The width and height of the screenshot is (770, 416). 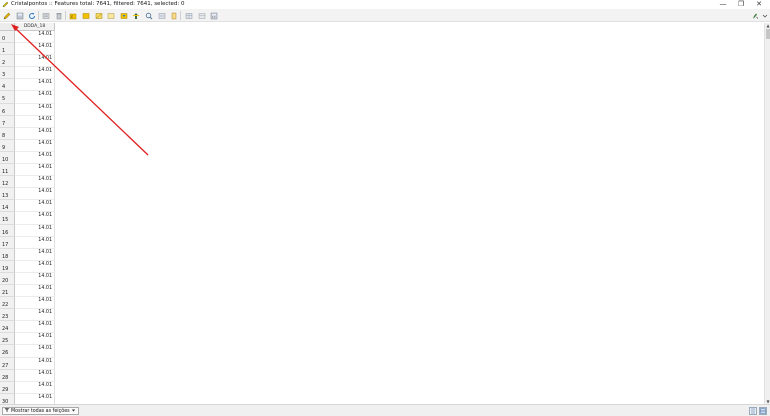 I want to click on table-row: 6 14.01, so click(x=28, y=109).